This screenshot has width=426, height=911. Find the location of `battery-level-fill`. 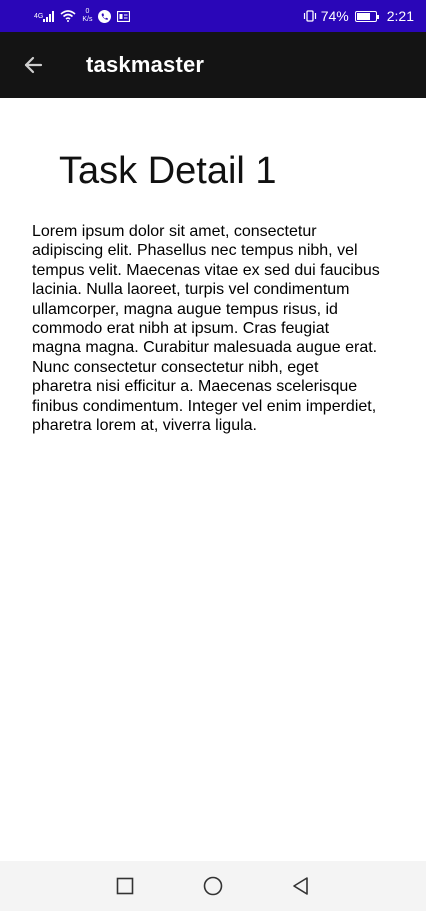

battery-level-fill is located at coordinates (363, 16).